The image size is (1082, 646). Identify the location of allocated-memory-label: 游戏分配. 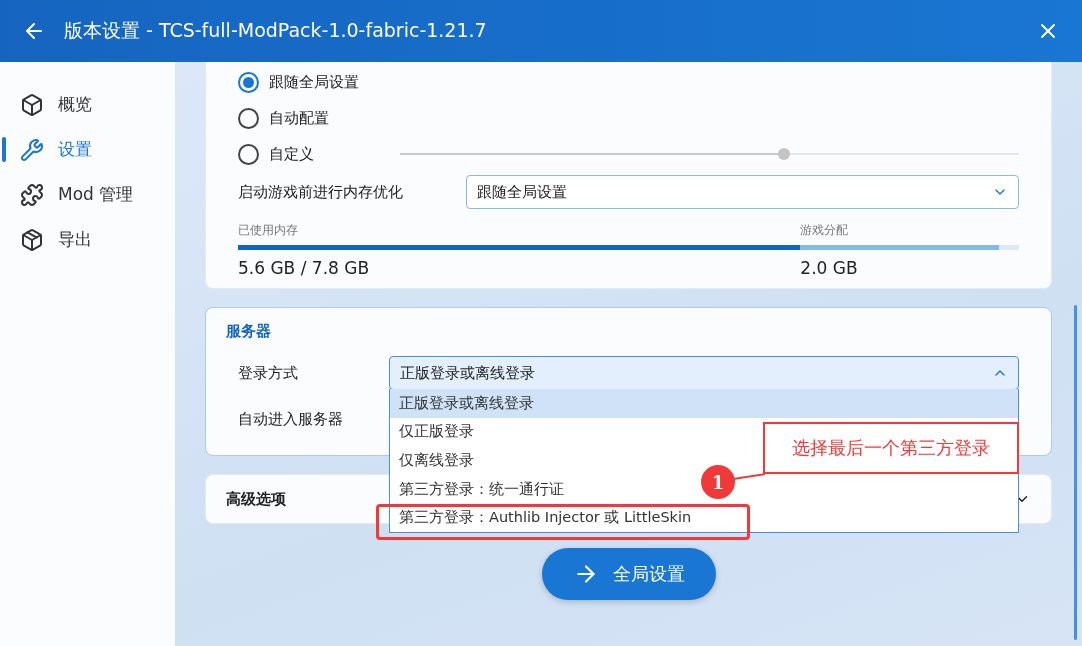
(824, 230).